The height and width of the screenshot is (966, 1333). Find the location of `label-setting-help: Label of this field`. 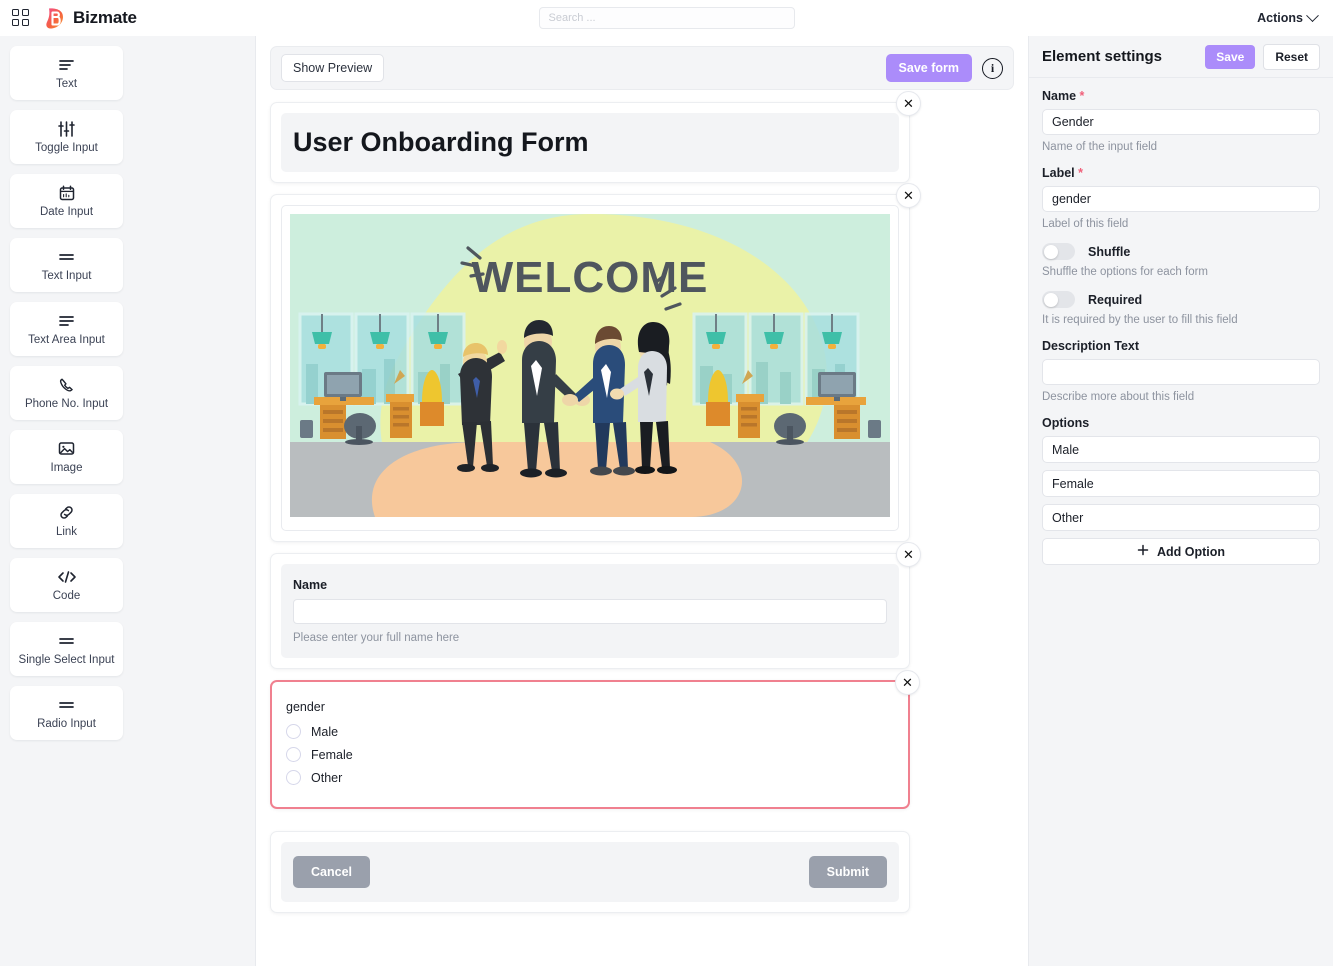

label-setting-help: Label of this field is located at coordinates (1085, 224).